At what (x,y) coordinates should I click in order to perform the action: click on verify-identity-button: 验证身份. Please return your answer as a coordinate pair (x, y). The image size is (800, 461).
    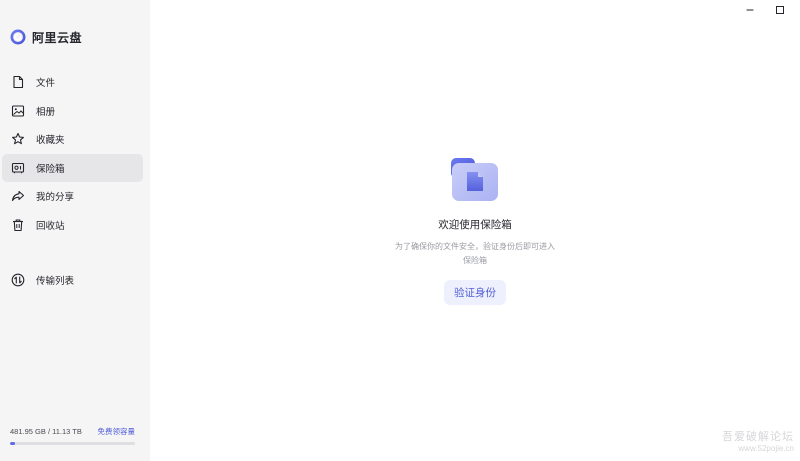
    Looking at the image, I should click on (475, 292).